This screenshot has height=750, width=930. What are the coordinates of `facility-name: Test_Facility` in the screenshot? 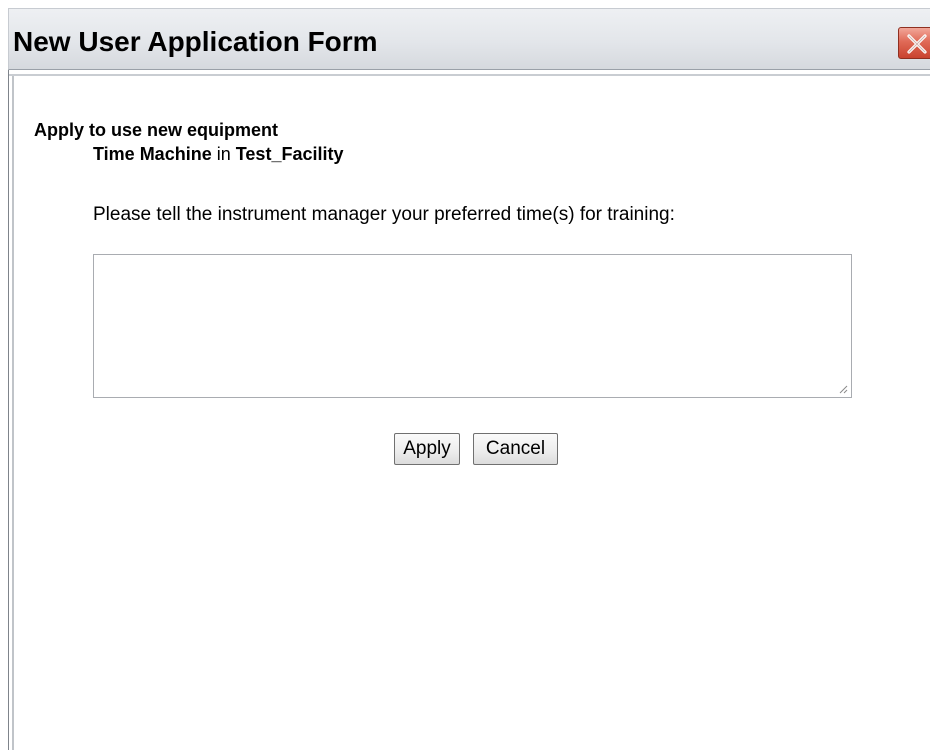 It's located at (289, 154).